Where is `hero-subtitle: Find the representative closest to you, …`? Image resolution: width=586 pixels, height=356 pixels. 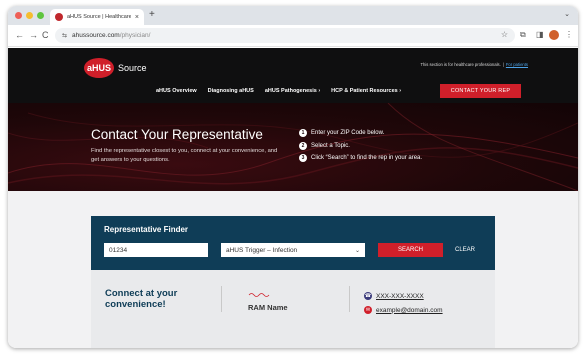
hero-subtitle: Find the representative closest to you, … is located at coordinates (184, 155).